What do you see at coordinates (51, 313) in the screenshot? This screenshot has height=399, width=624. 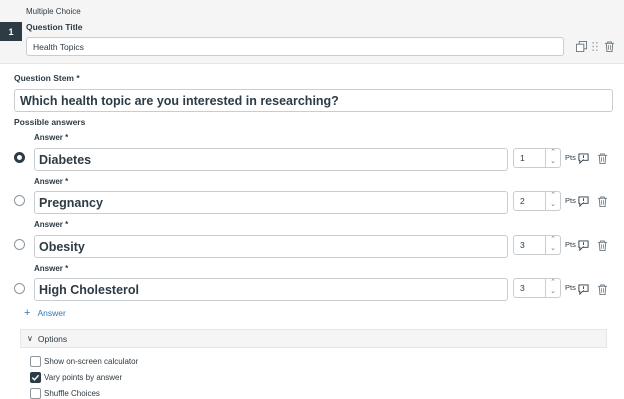 I see `add-answer-label: Answer` at bounding box center [51, 313].